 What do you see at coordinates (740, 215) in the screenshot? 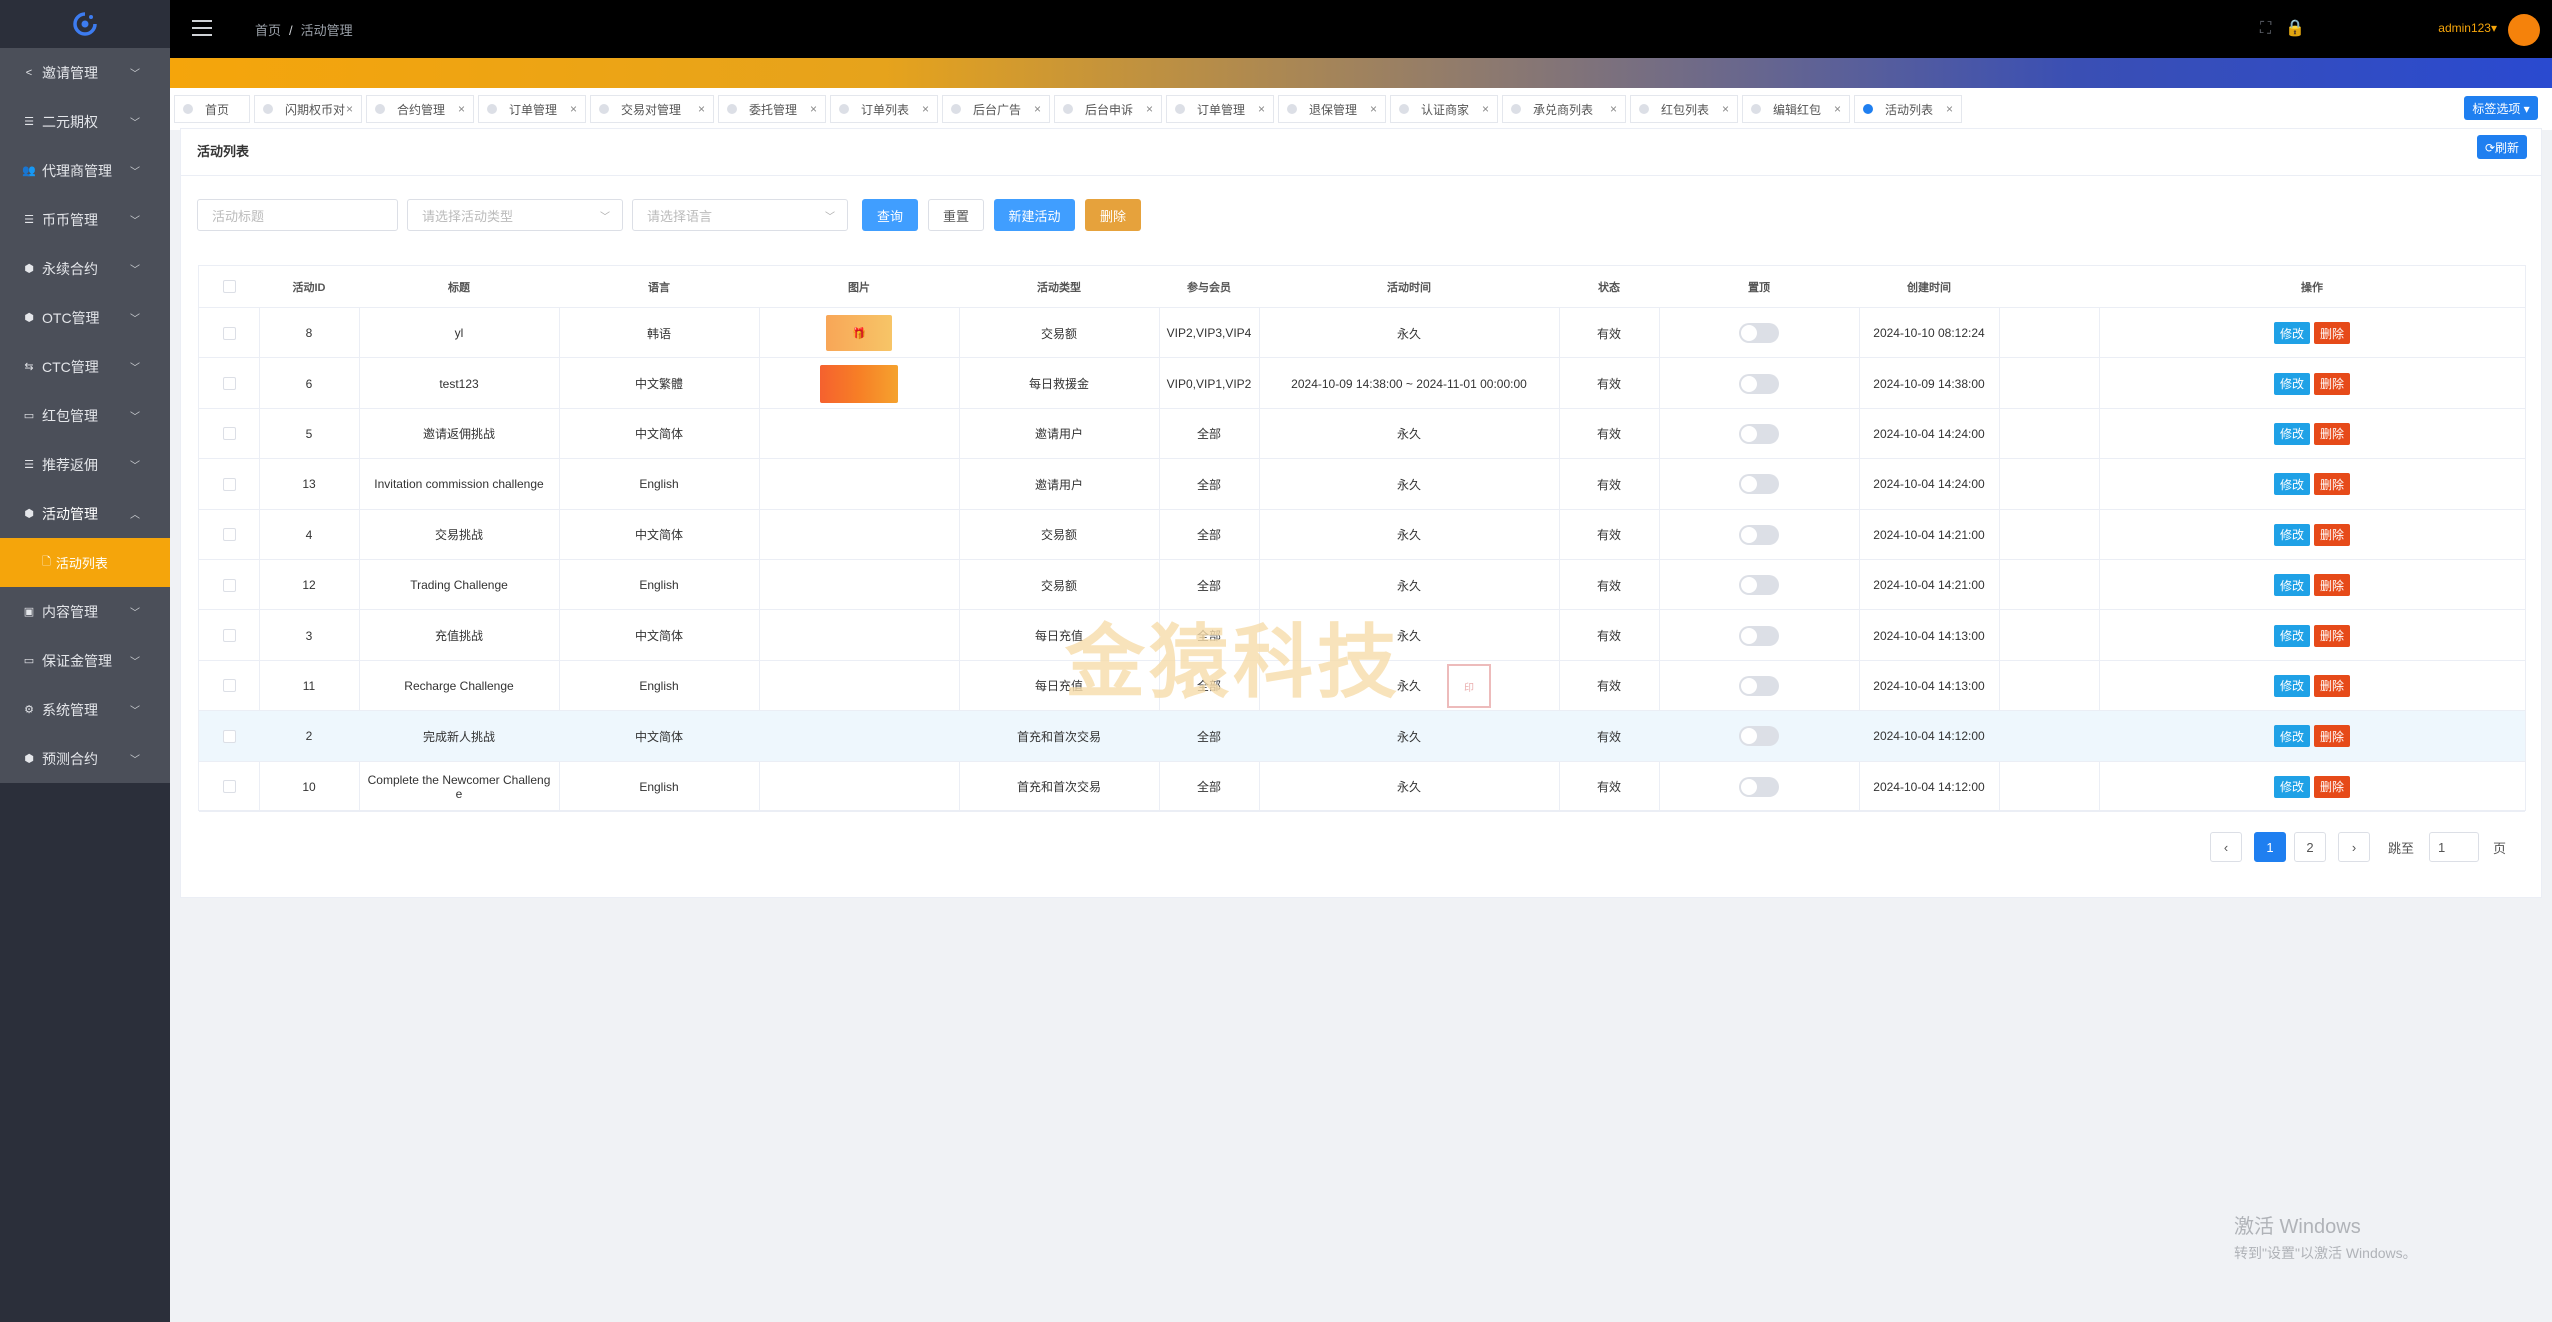
I see `language-select: 请选择语言 ﹀` at bounding box center [740, 215].